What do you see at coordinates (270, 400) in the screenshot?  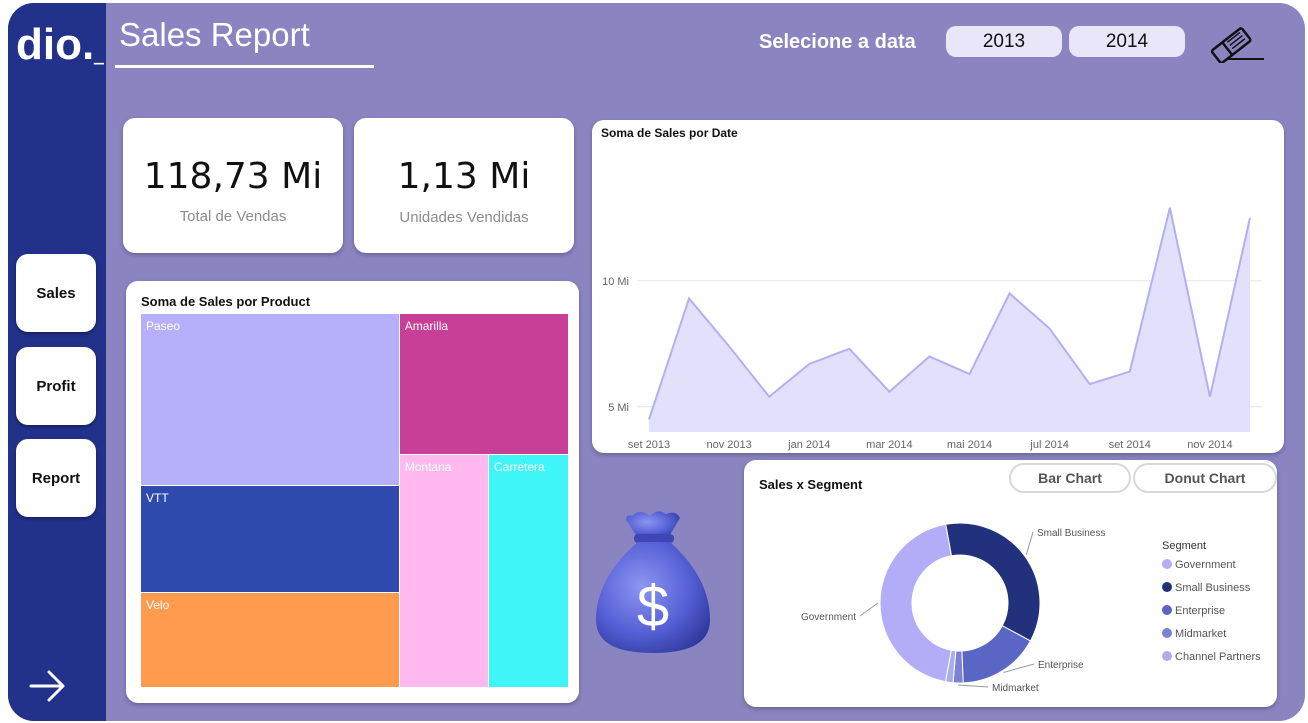 I see `treemap-tile-paseo: Paseo` at bounding box center [270, 400].